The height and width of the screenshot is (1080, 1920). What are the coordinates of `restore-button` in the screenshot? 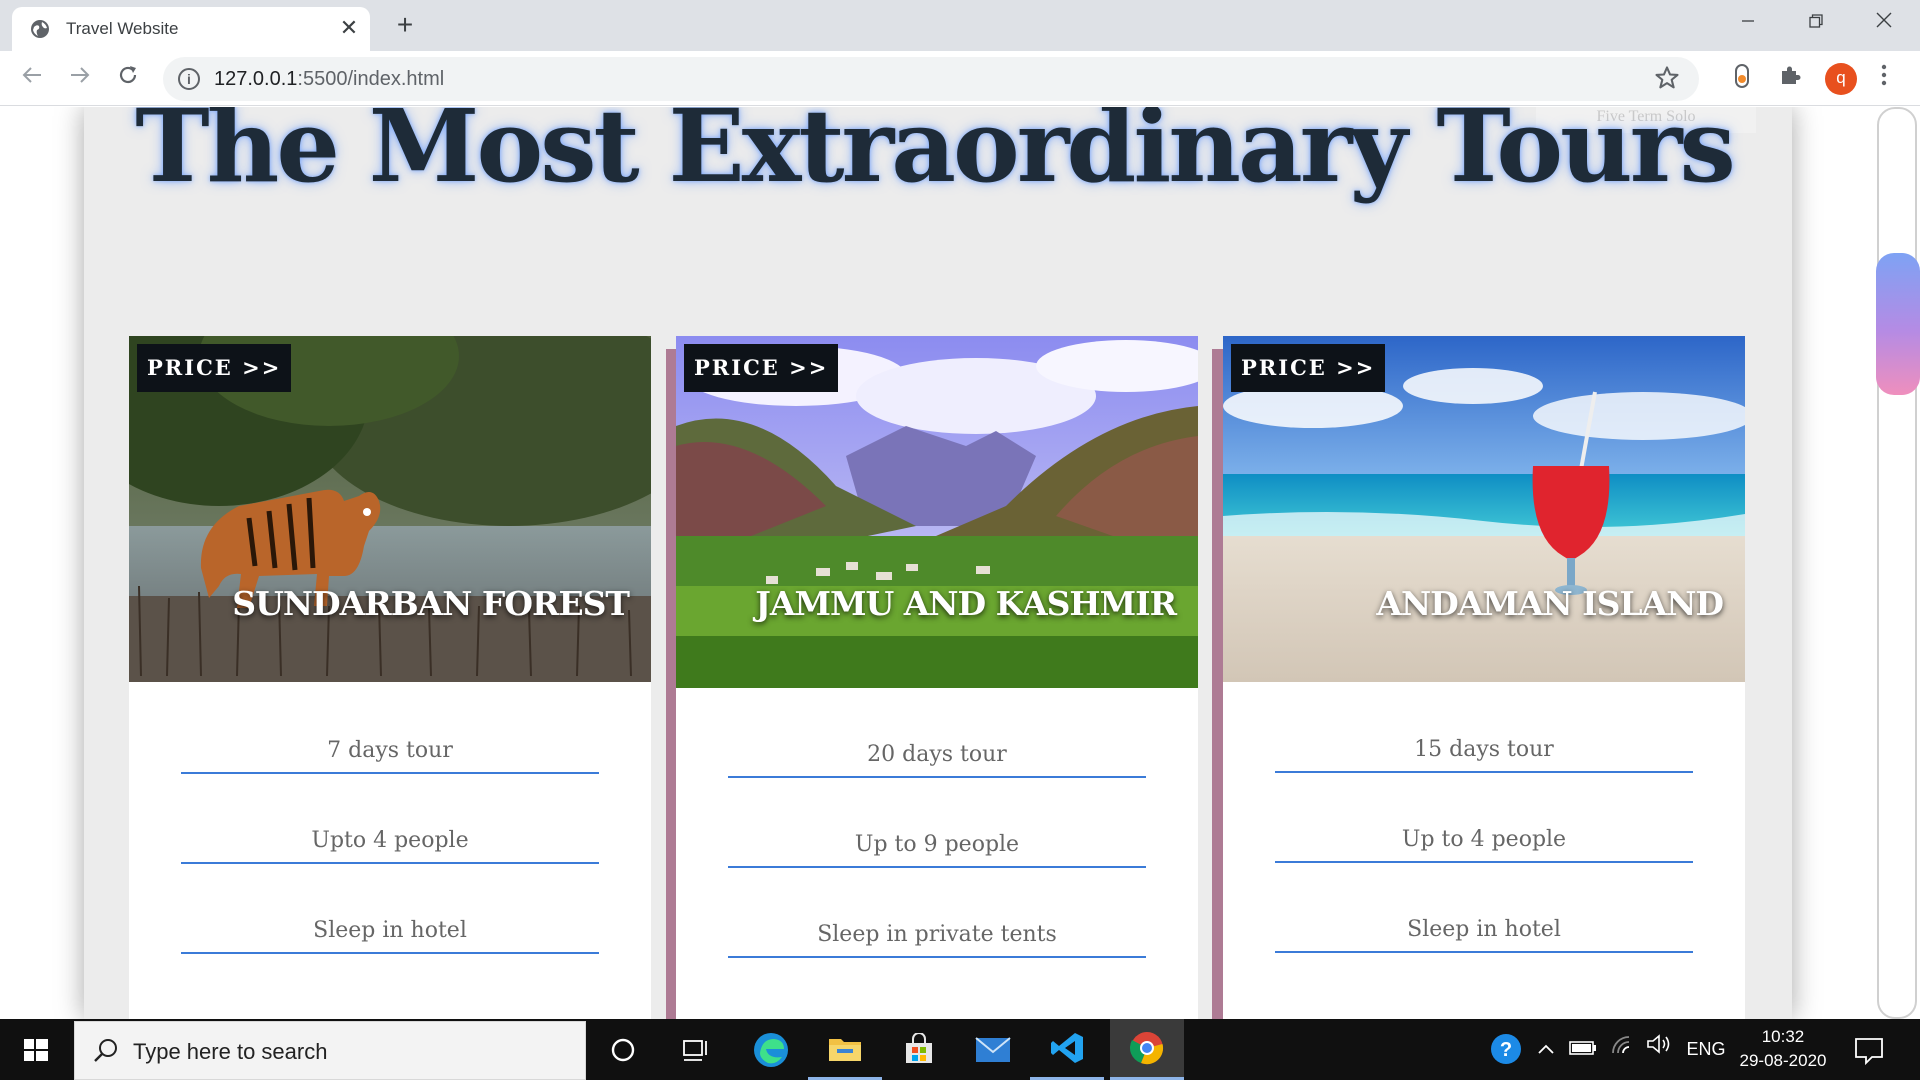 It's located at (1816, 22).